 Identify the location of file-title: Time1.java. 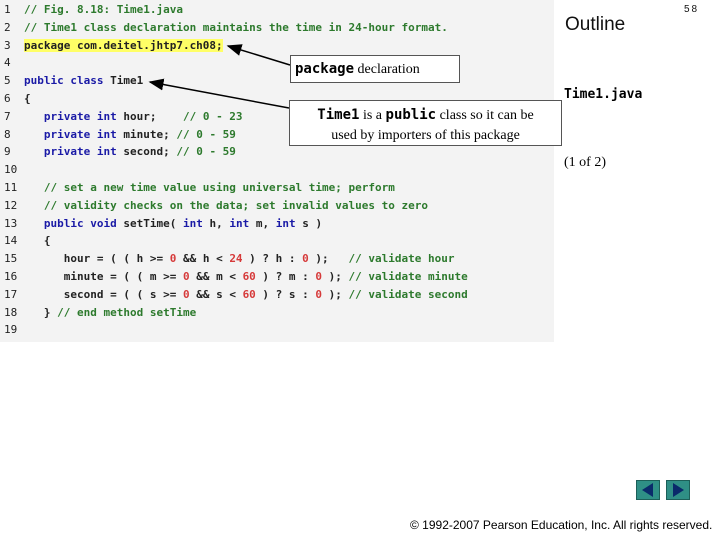
(603, 94).